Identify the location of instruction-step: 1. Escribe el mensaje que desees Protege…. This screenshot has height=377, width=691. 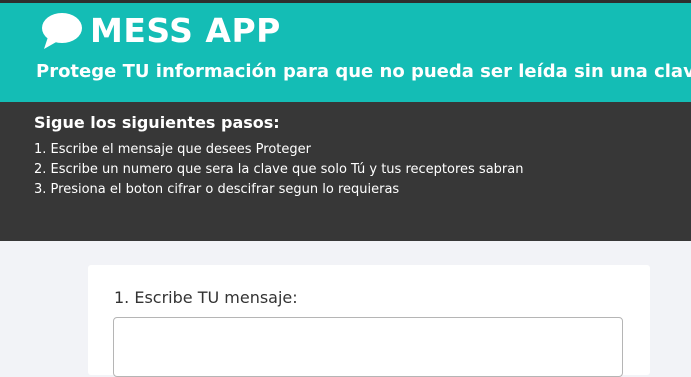
(172, 149).